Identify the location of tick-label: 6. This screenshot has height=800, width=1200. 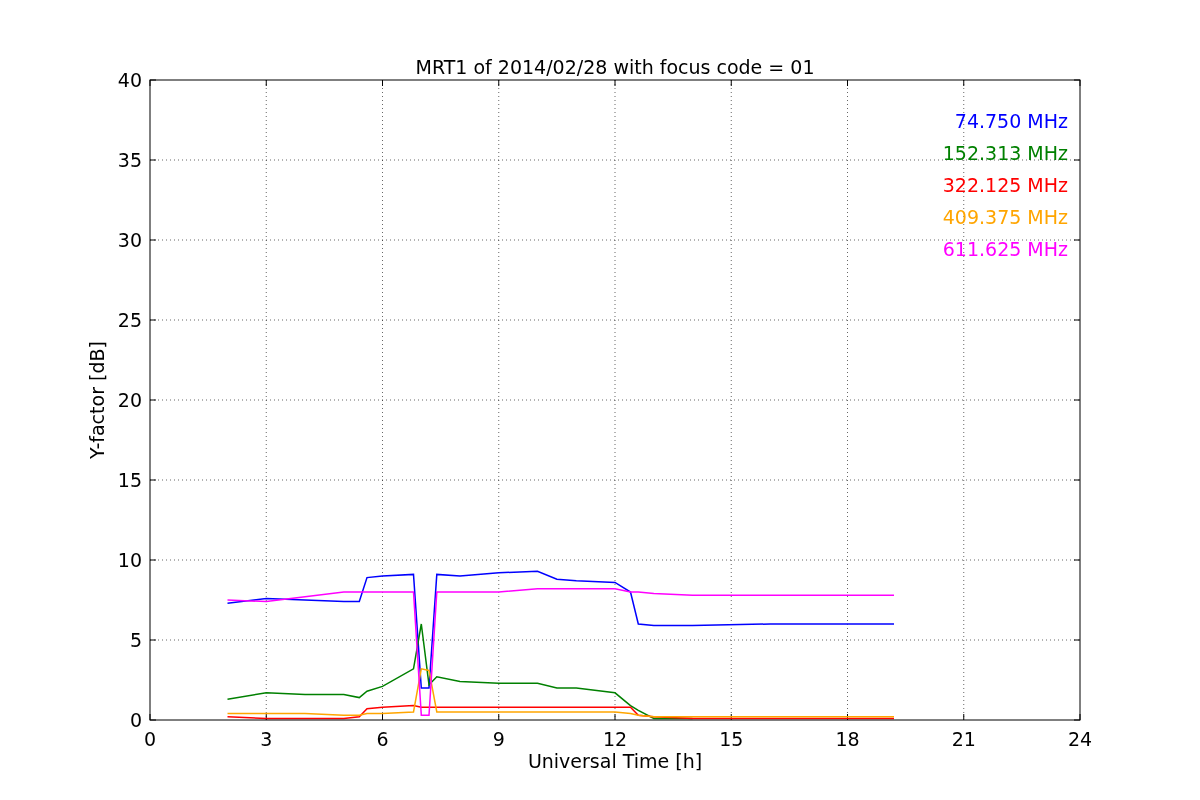
(382, 739).